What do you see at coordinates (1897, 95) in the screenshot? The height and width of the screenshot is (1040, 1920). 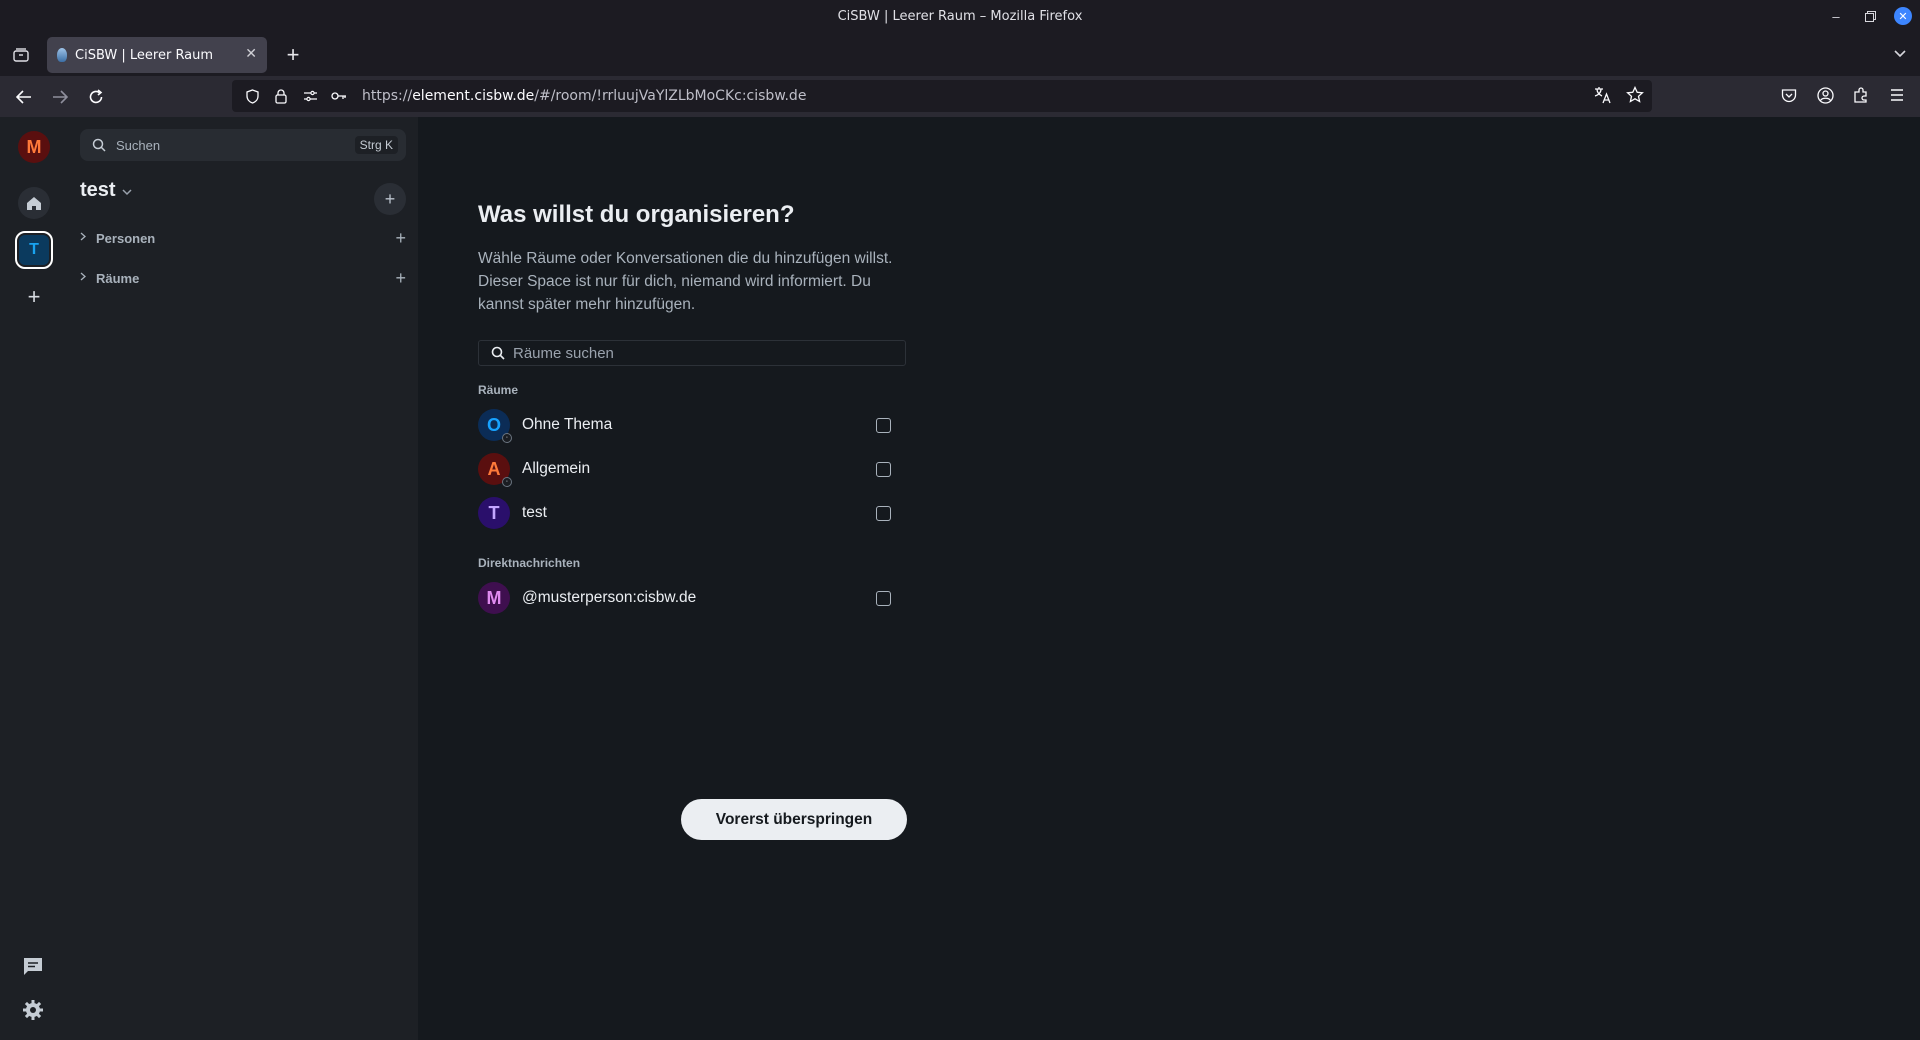 I see `menu-hamburger-icon` at bounding box center [1897, 95].